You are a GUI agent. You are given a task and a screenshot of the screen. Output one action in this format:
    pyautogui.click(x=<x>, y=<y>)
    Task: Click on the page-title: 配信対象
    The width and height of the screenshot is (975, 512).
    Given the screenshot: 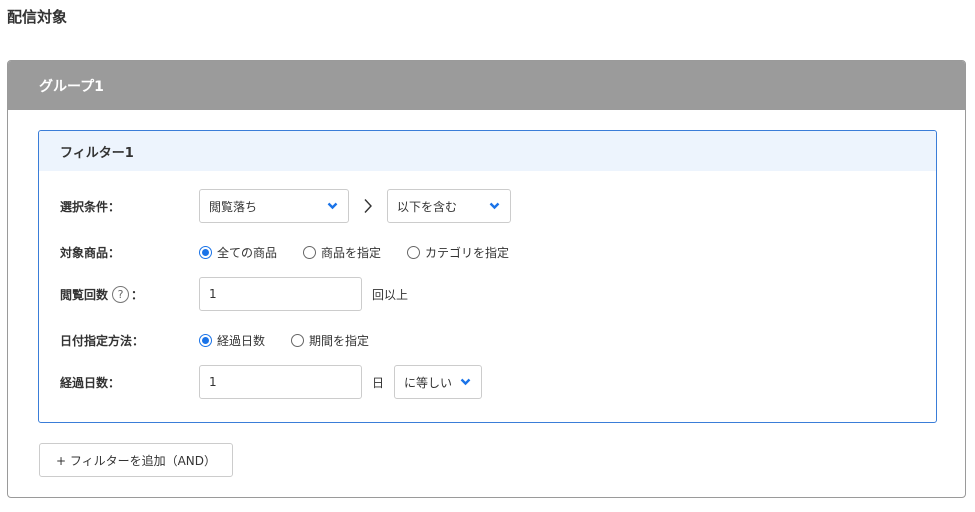 What is the action you would take?
    pyautogui.click(x=37, y=17)
    